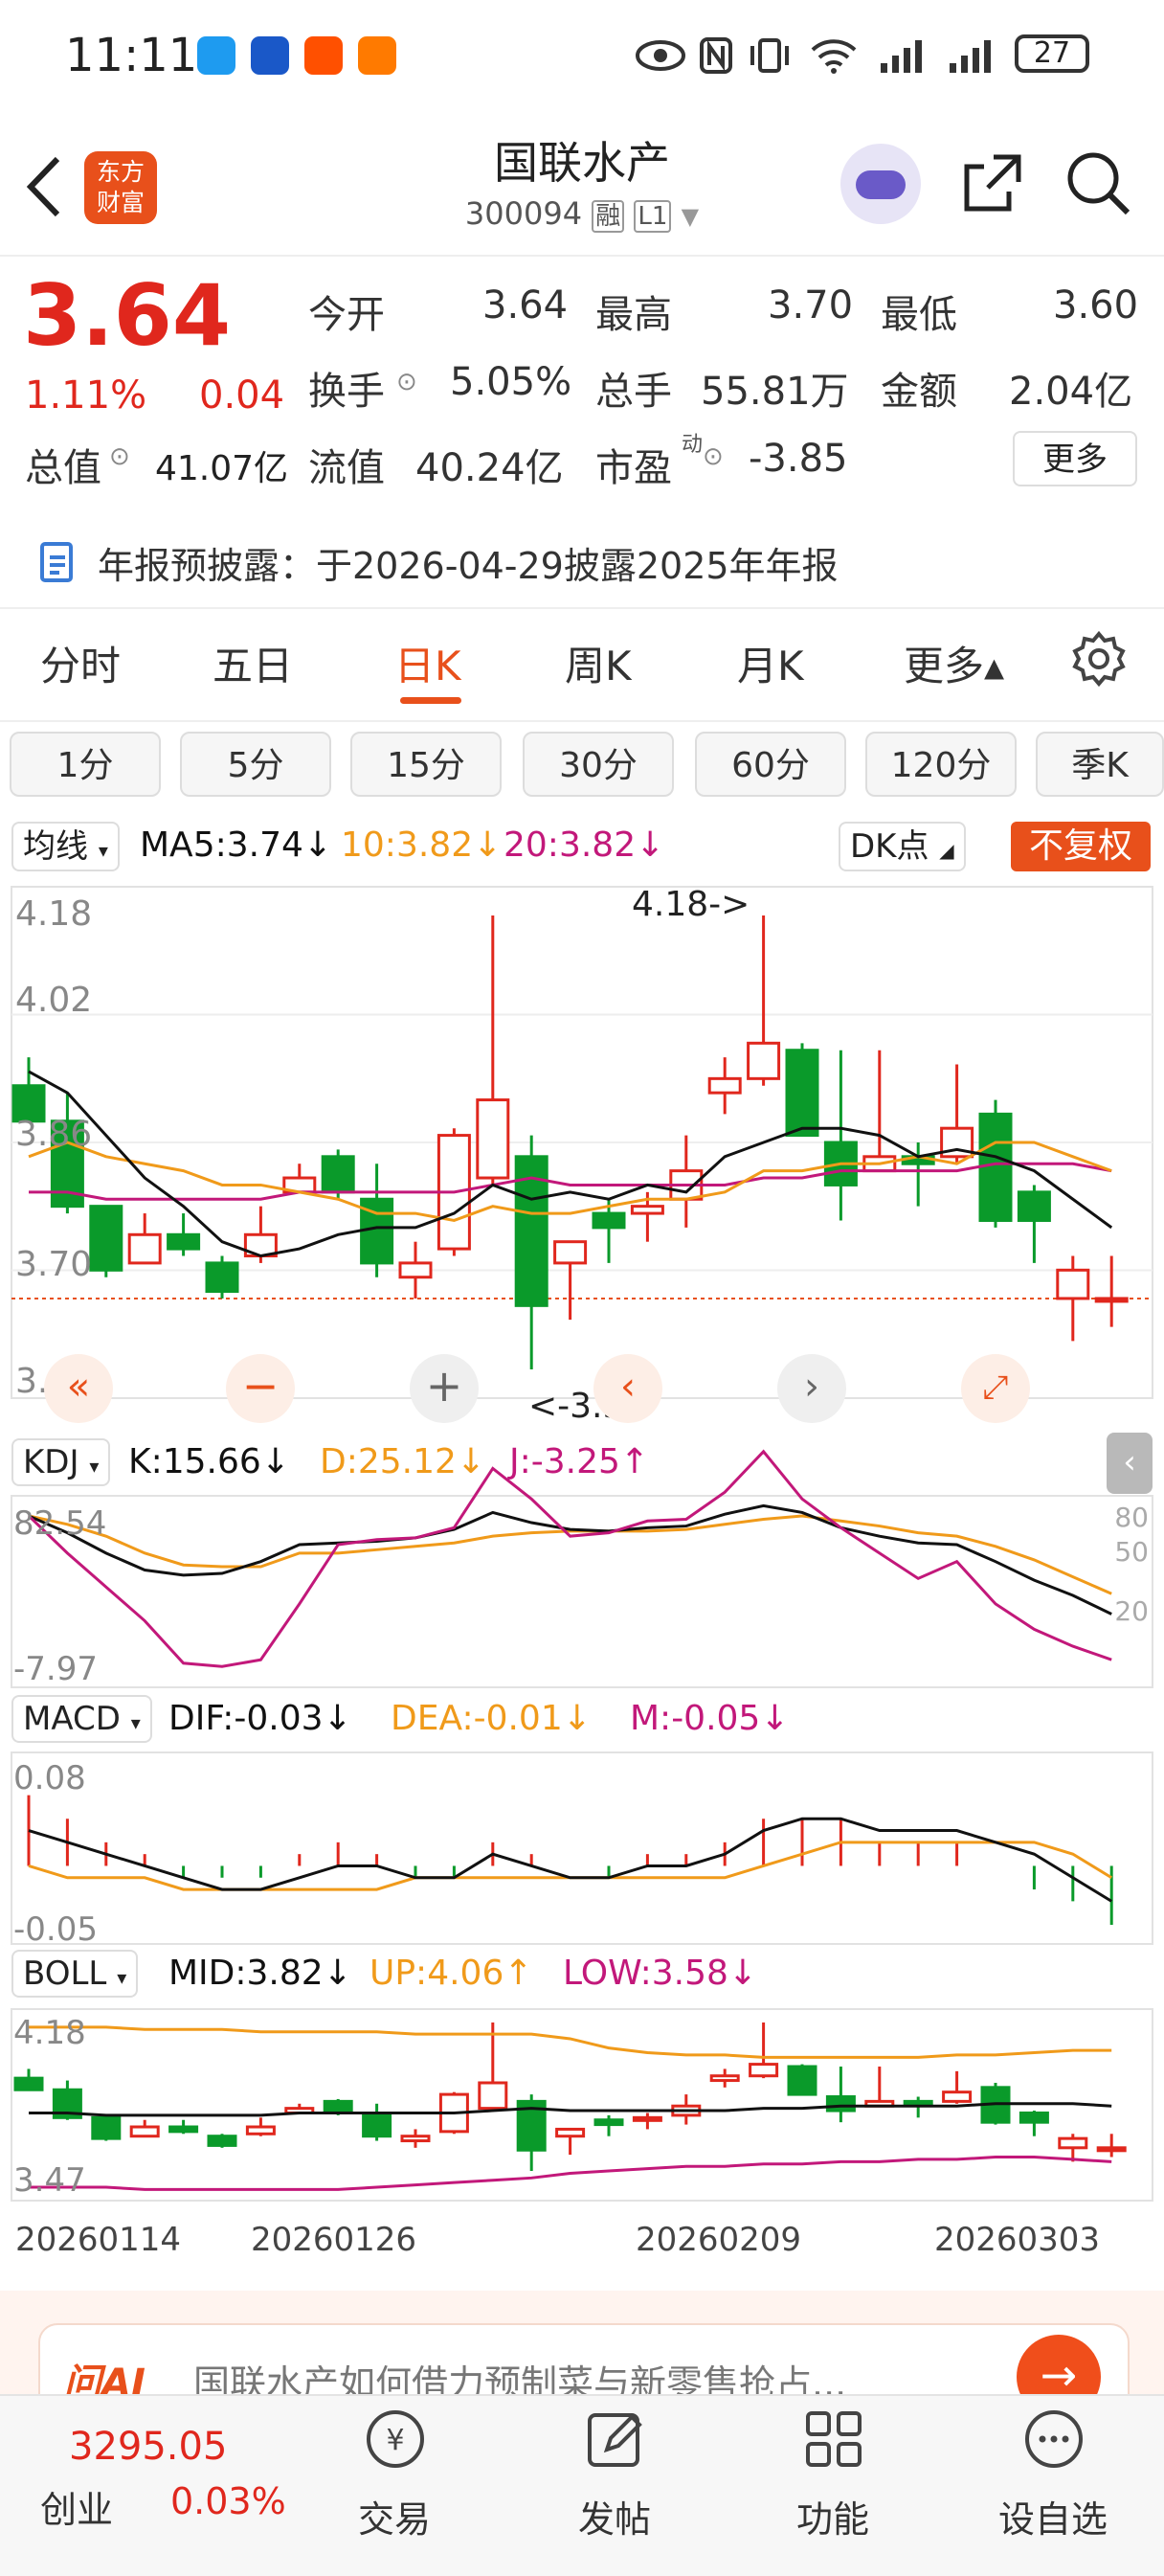 The image size is (1164, 2576). I want to click on kdj-top-label: 82.54, so click(60, 1523).